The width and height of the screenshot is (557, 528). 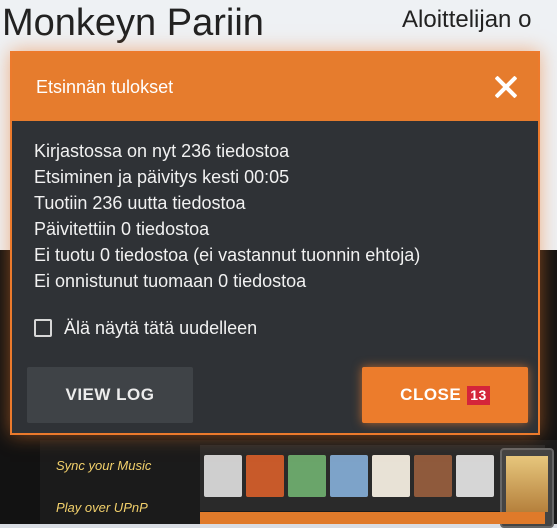 I want to click on dialog-header: Etsinnän tulokset, so click(x=275, y=87).